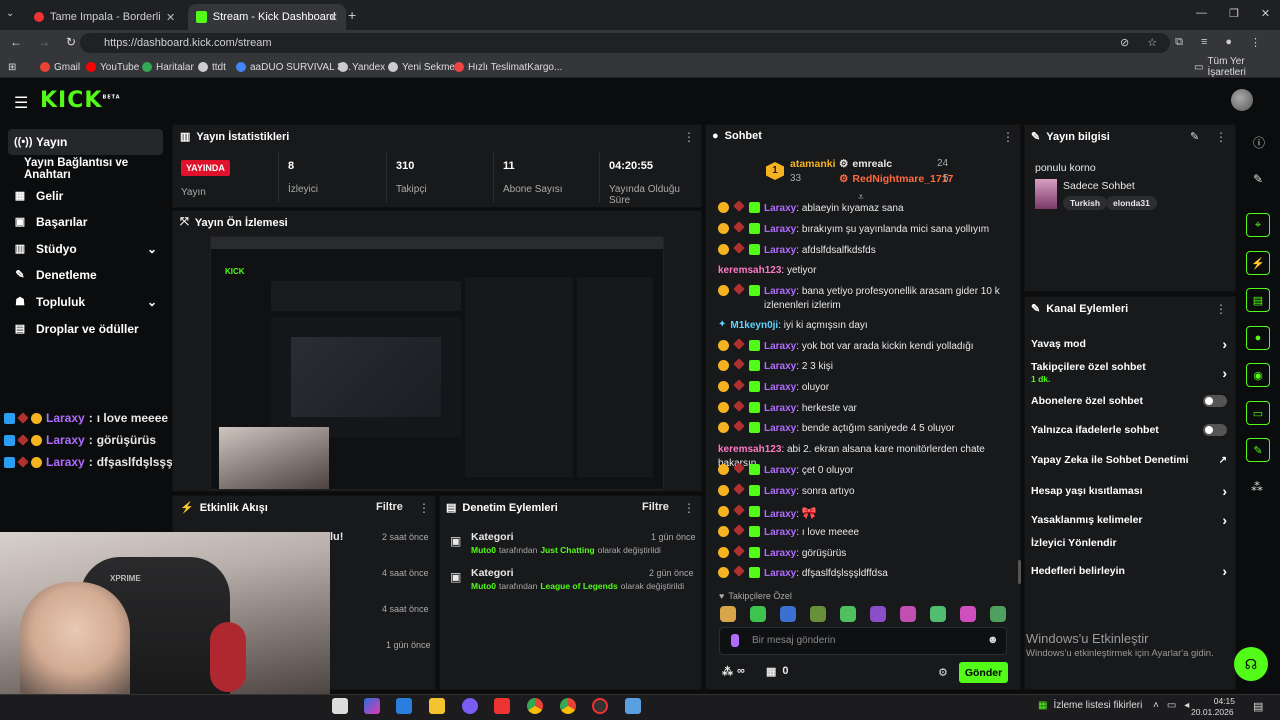 Image resolution: width=1280 pixels, height=720 pixels. I want to click on mod-category: League of Legends, so click(578, 586).